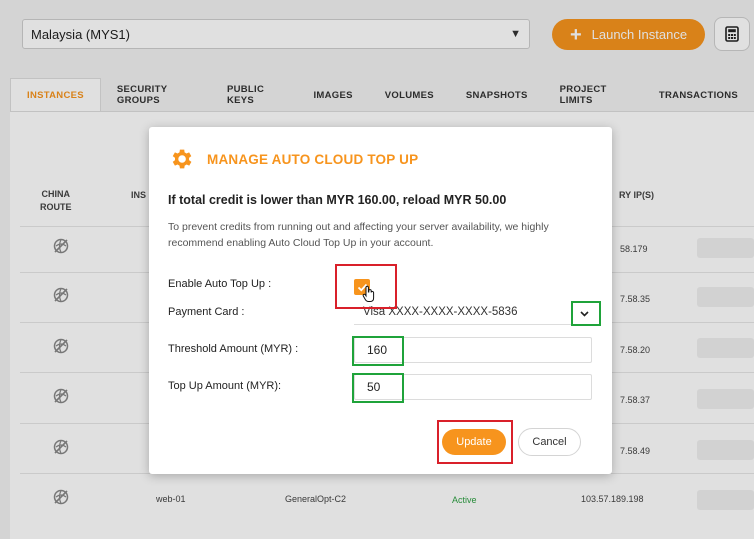  Describe the element at coordinates (313, 159) in the screenshot. I see `modal-title: MANAGE AUTO CLOUD TOP UP` at that location.